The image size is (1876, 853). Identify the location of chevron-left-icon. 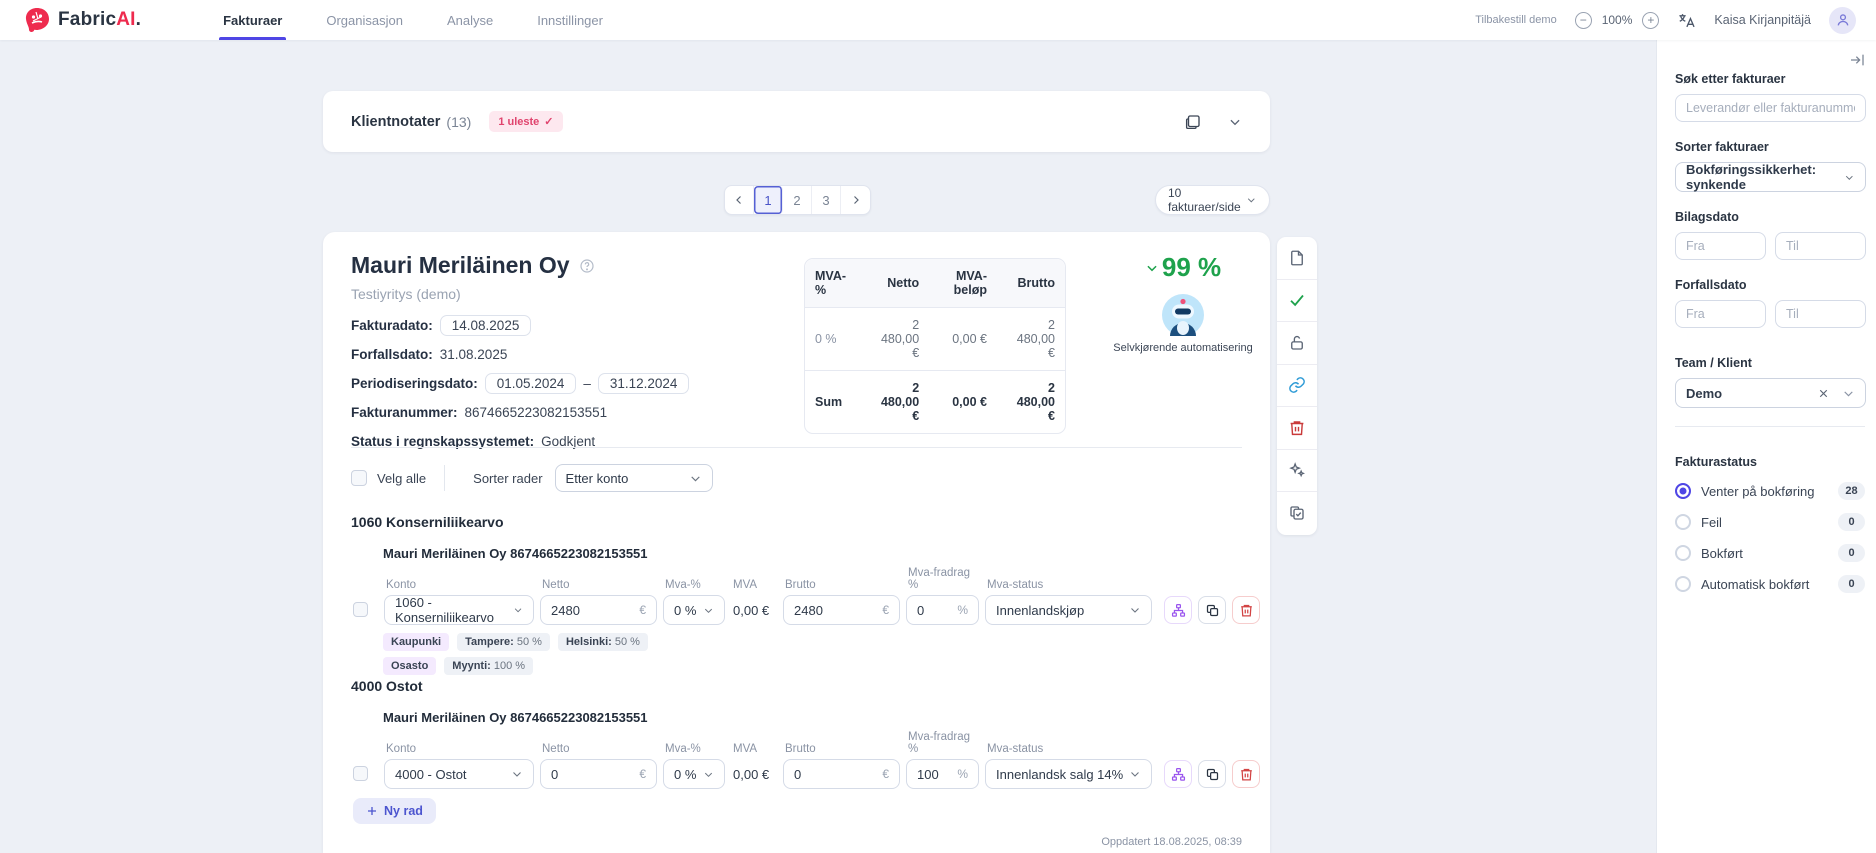
(738, 200).